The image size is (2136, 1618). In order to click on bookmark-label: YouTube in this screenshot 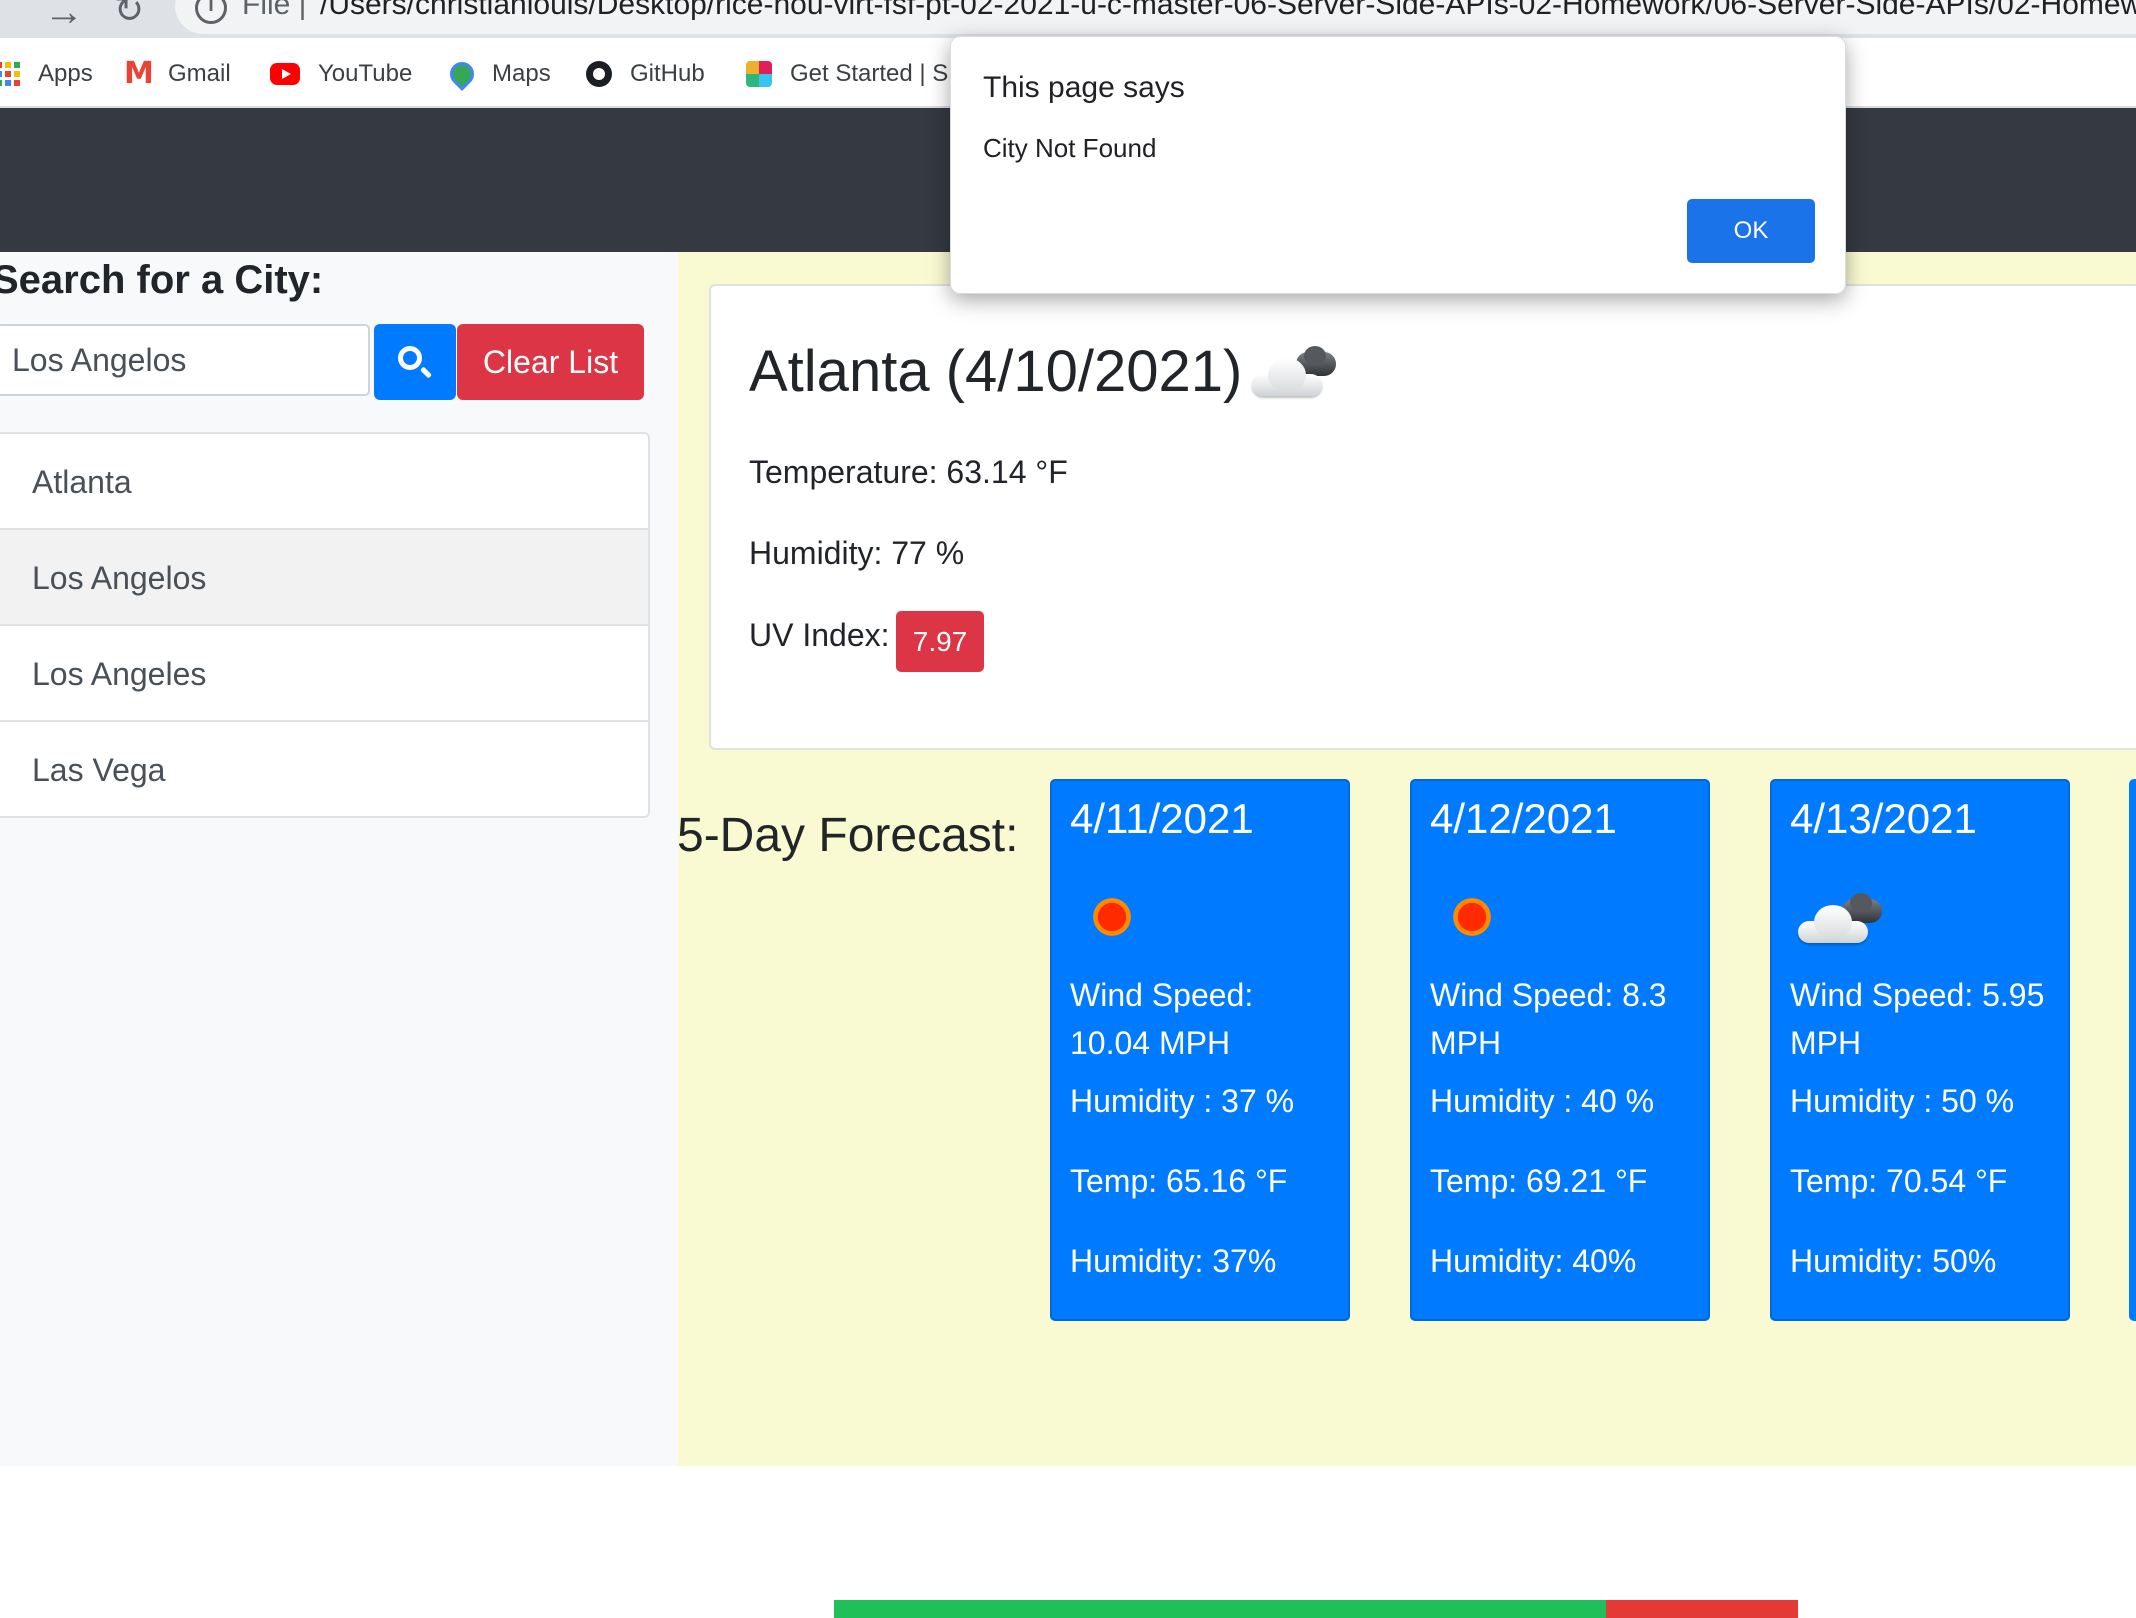, I will do `click(365, 73)`.